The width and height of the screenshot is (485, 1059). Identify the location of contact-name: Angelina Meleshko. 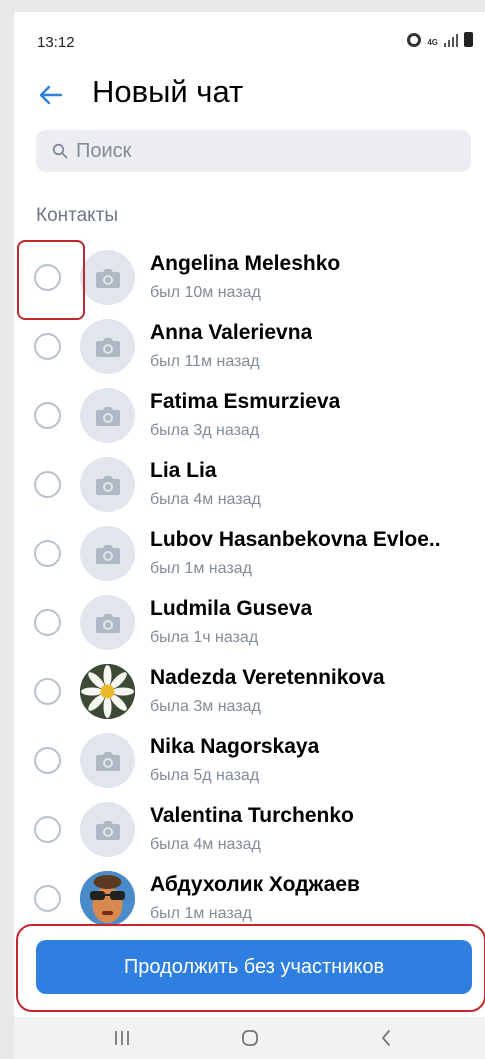
(245, 263).